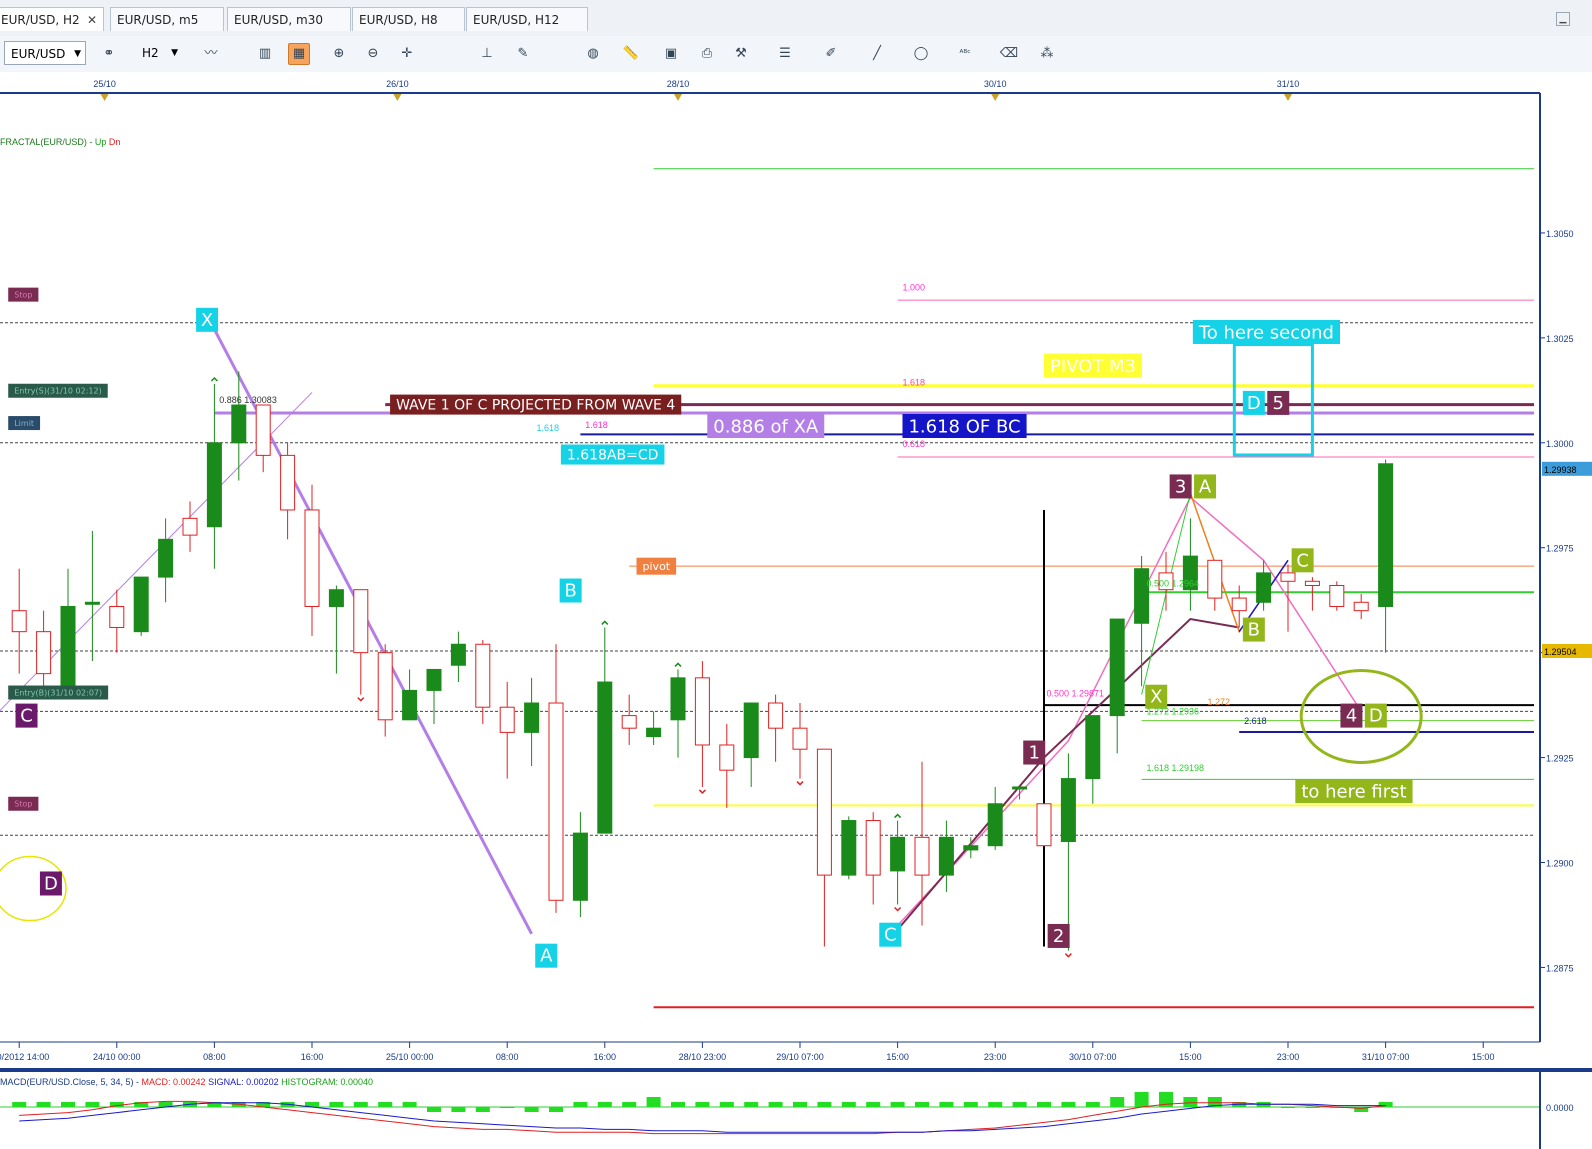  Describe the element at coordinates (877, 54) in the screenshot. I see `trend-line-icon: ╱` at that location.